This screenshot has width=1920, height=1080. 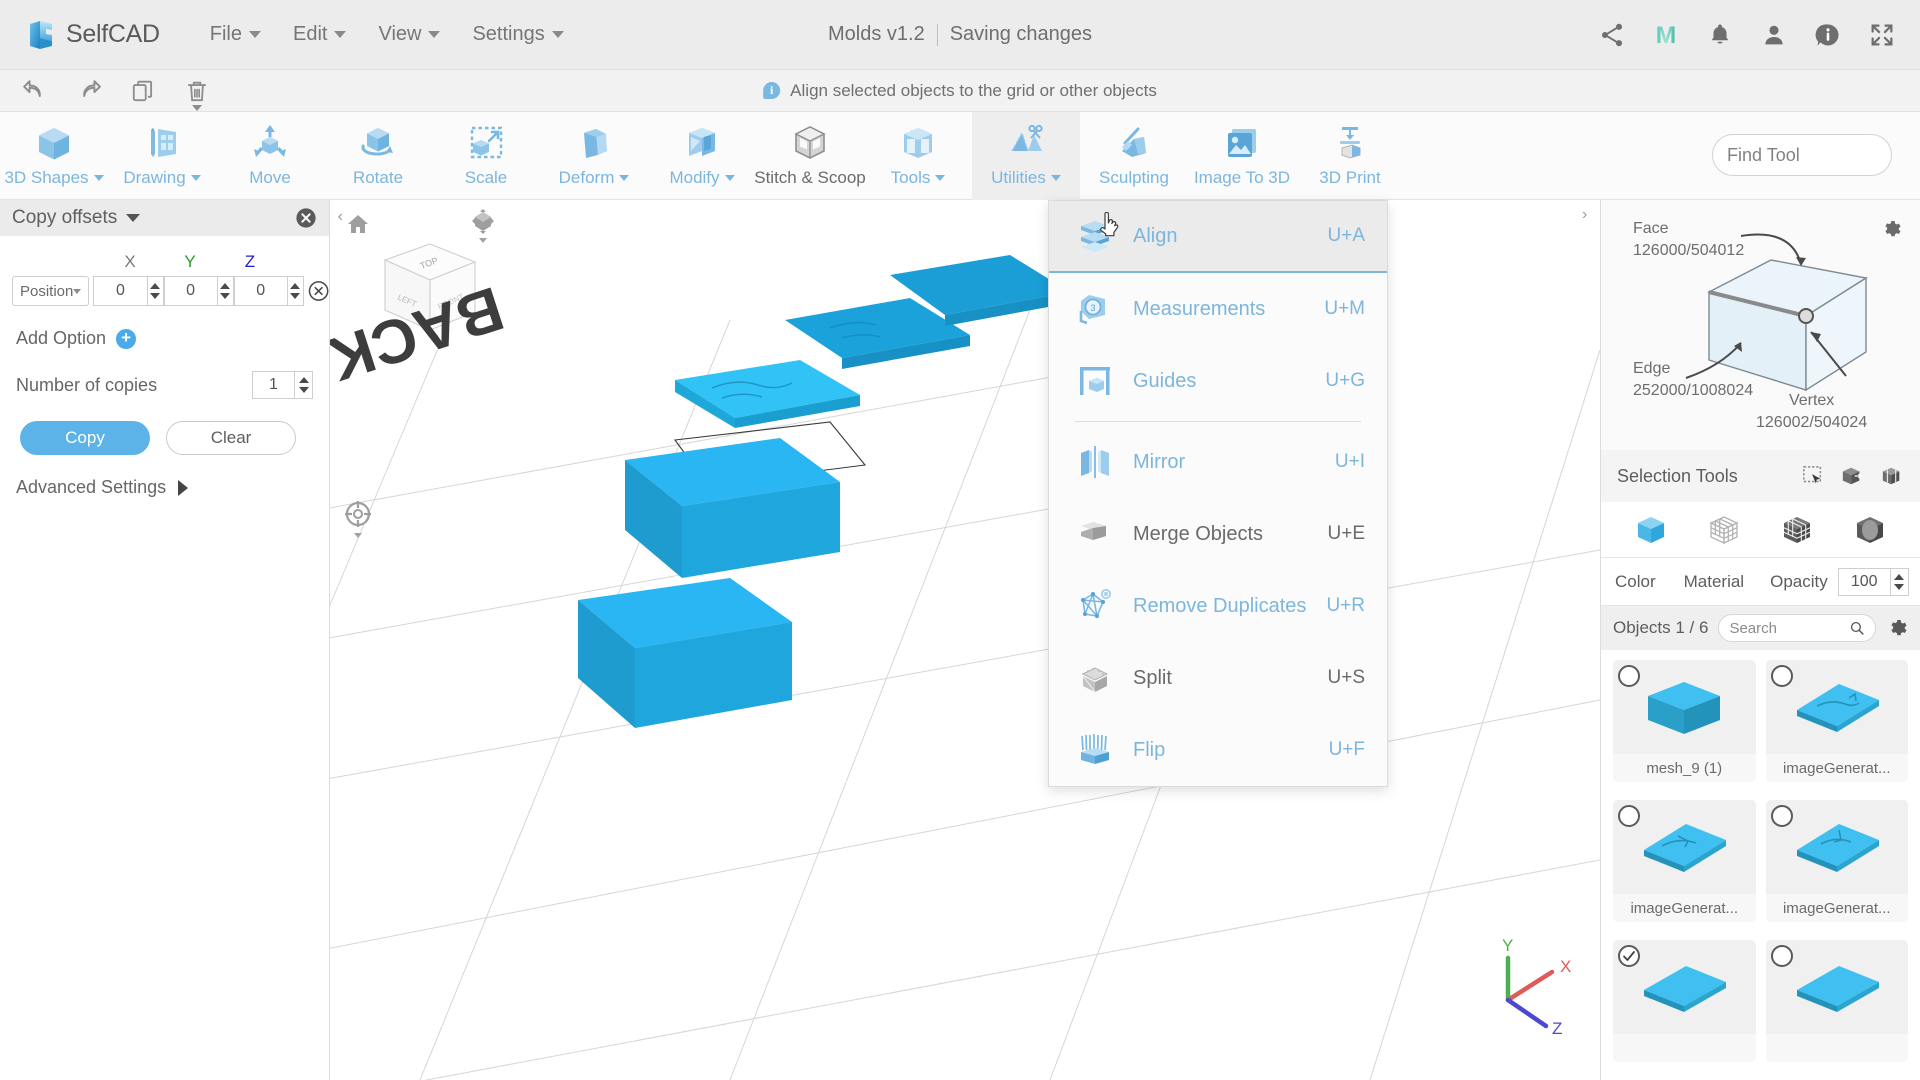 What do you see at coordinates (1242, 156) in the screenshot?
I see `tool-image-to-3d: Image To 3D` at bounding box center [1242, 156].